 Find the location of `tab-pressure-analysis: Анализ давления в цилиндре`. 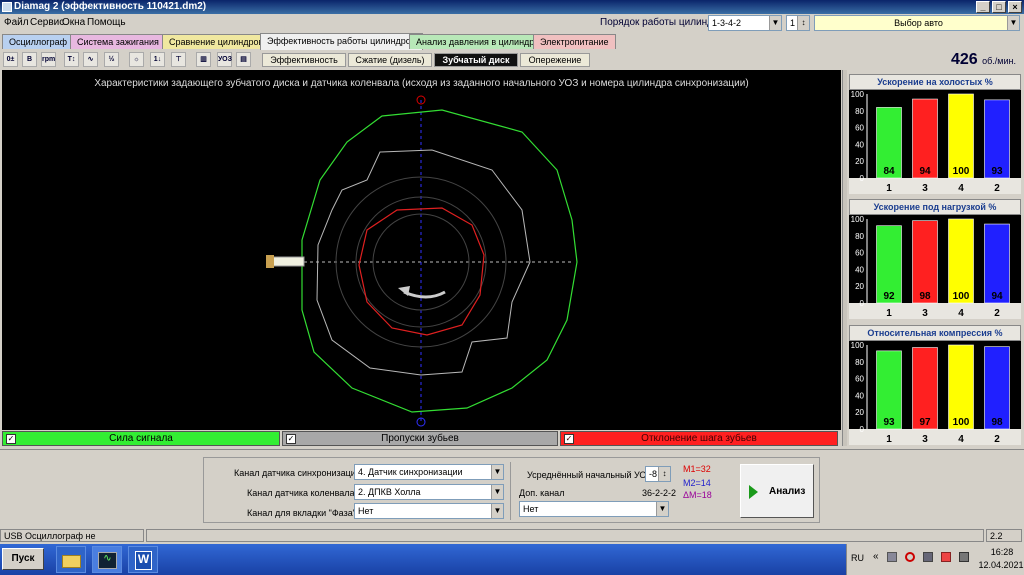

tab-pressure-analysis: Анализ давления в цилиндре is located at coordinates (478, 41).